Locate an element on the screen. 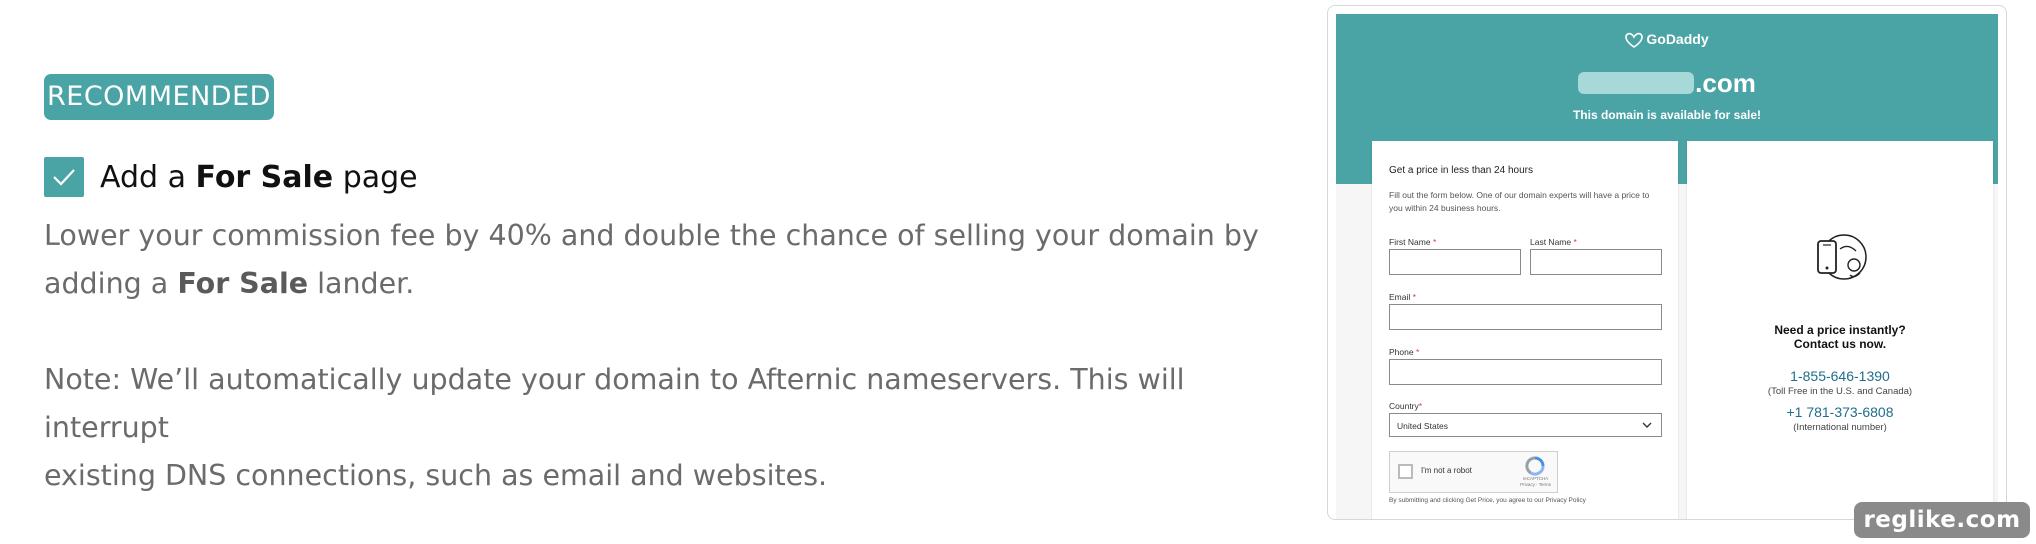 Image resolution: width=2036 pixels, height=544 pixels. brand-logo: GoDaddy is located at coordinates (1667, 40).